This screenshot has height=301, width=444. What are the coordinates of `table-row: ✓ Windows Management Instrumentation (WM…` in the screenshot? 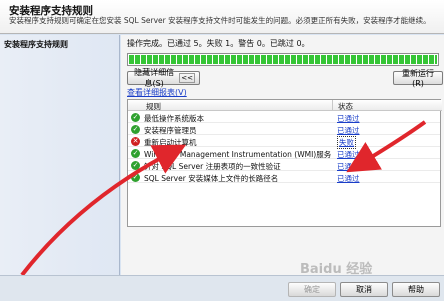 It's located at (284, 153).